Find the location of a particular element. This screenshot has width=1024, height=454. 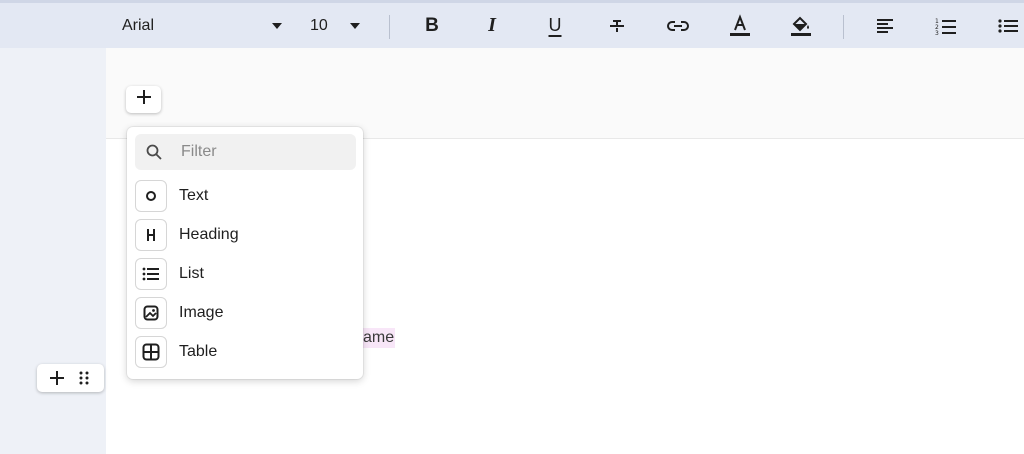

paint-bucket-icon is located at coordinates (801, 26).